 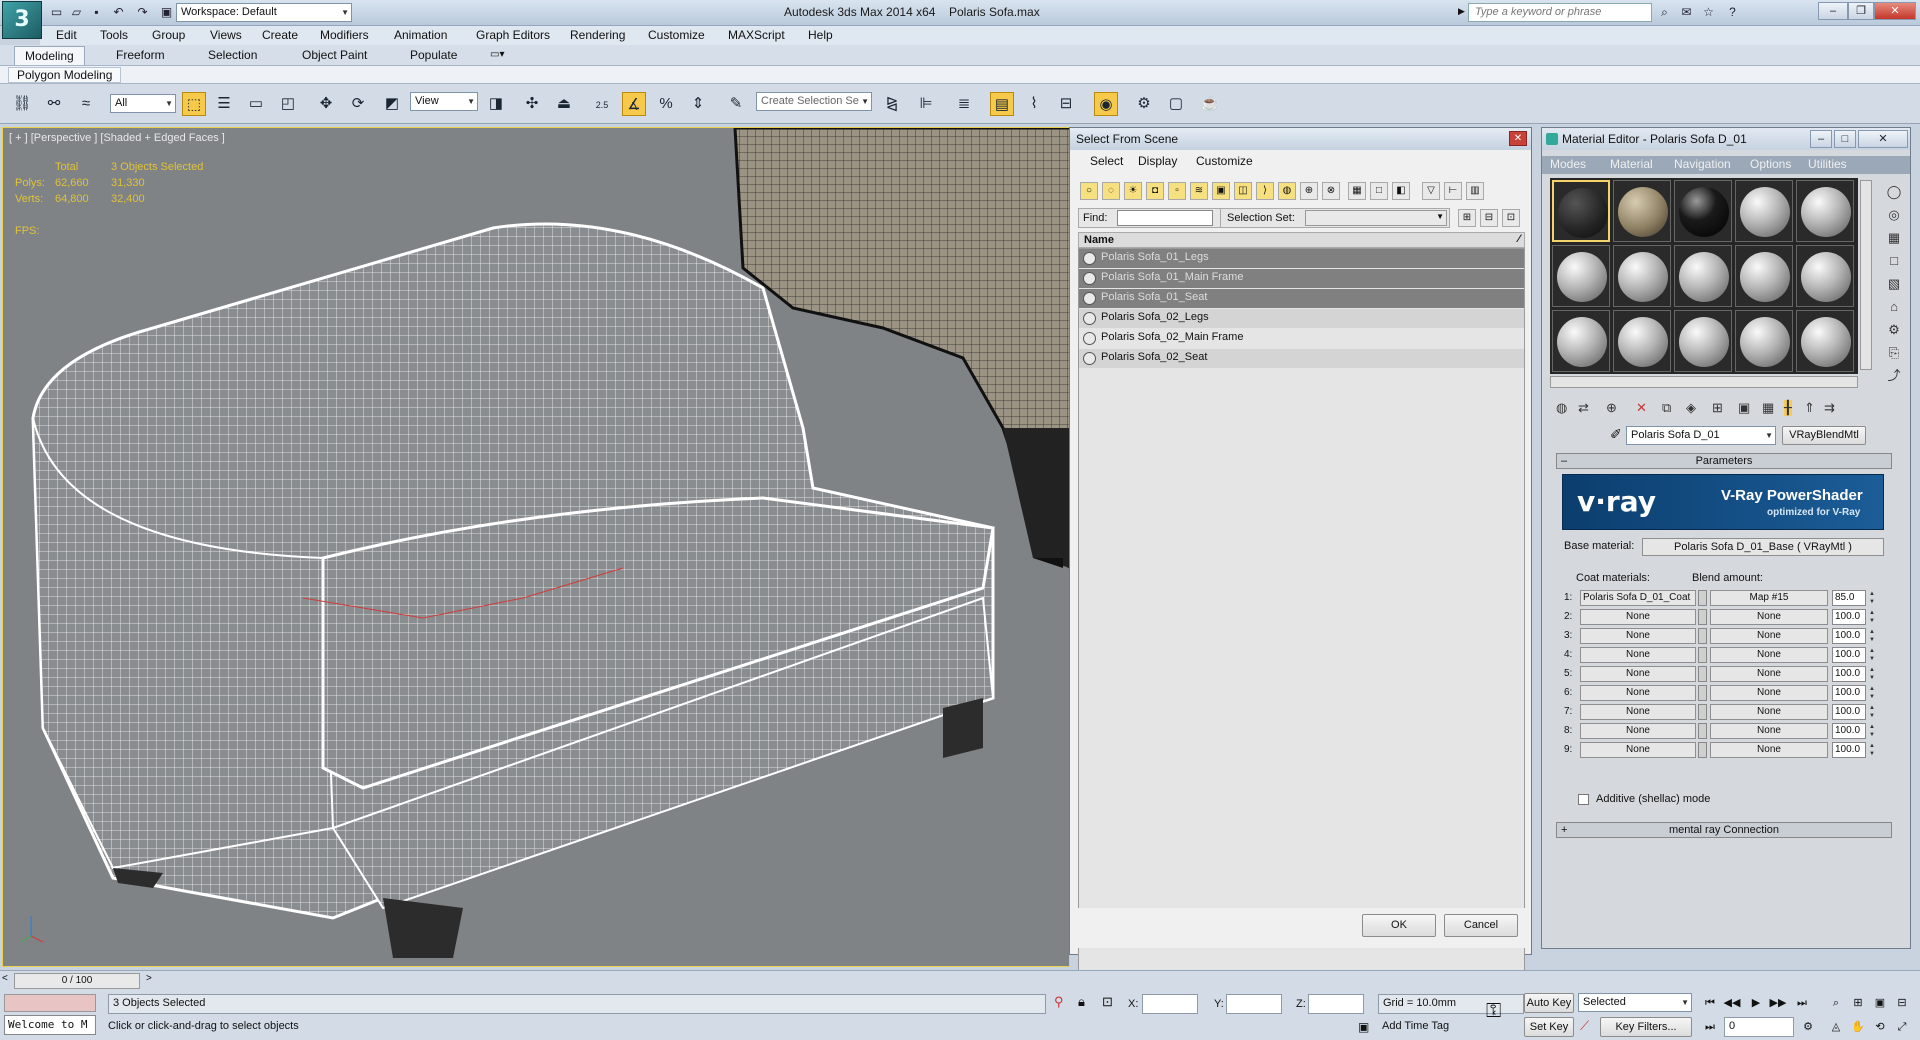 What do you see at coordinates (232, 55) in the screenshot?
I see `tab-selection: Selection` at bounding box center [232, 55].